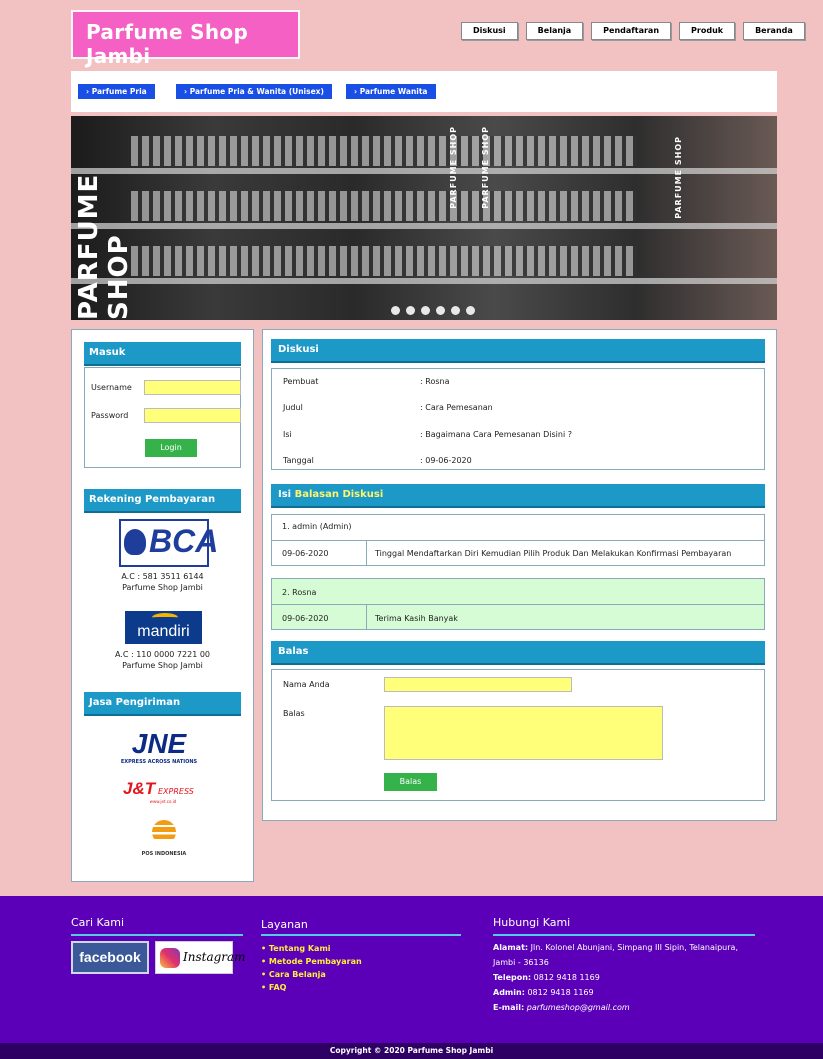 This screenshot has width=823, height=1059. What do you see at coordinates (518, 653) in the screenshot?
I see `reply-form-title: Balas` at bounding box center [518, 653].